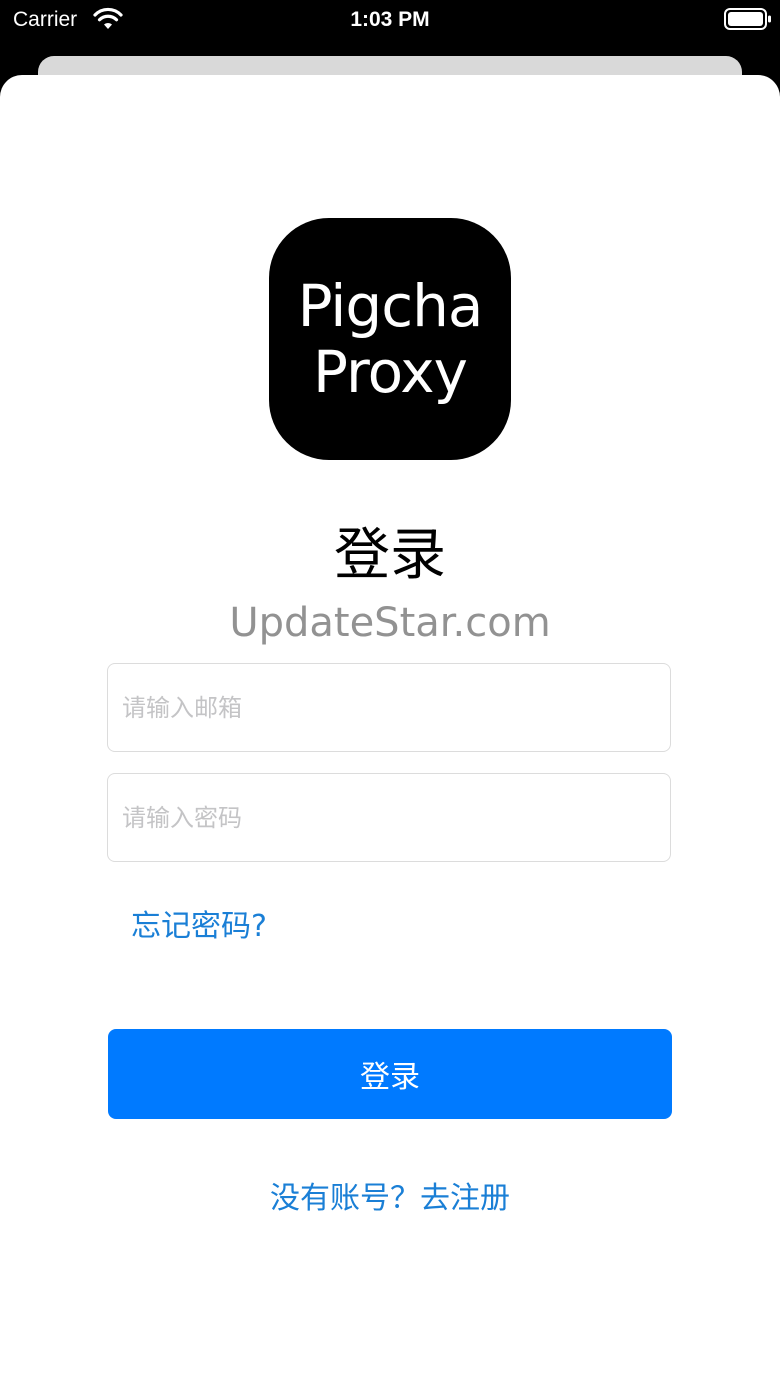 This screenshot has height=1387, width=780. I want to click on email-field-container, so click(389, 707).